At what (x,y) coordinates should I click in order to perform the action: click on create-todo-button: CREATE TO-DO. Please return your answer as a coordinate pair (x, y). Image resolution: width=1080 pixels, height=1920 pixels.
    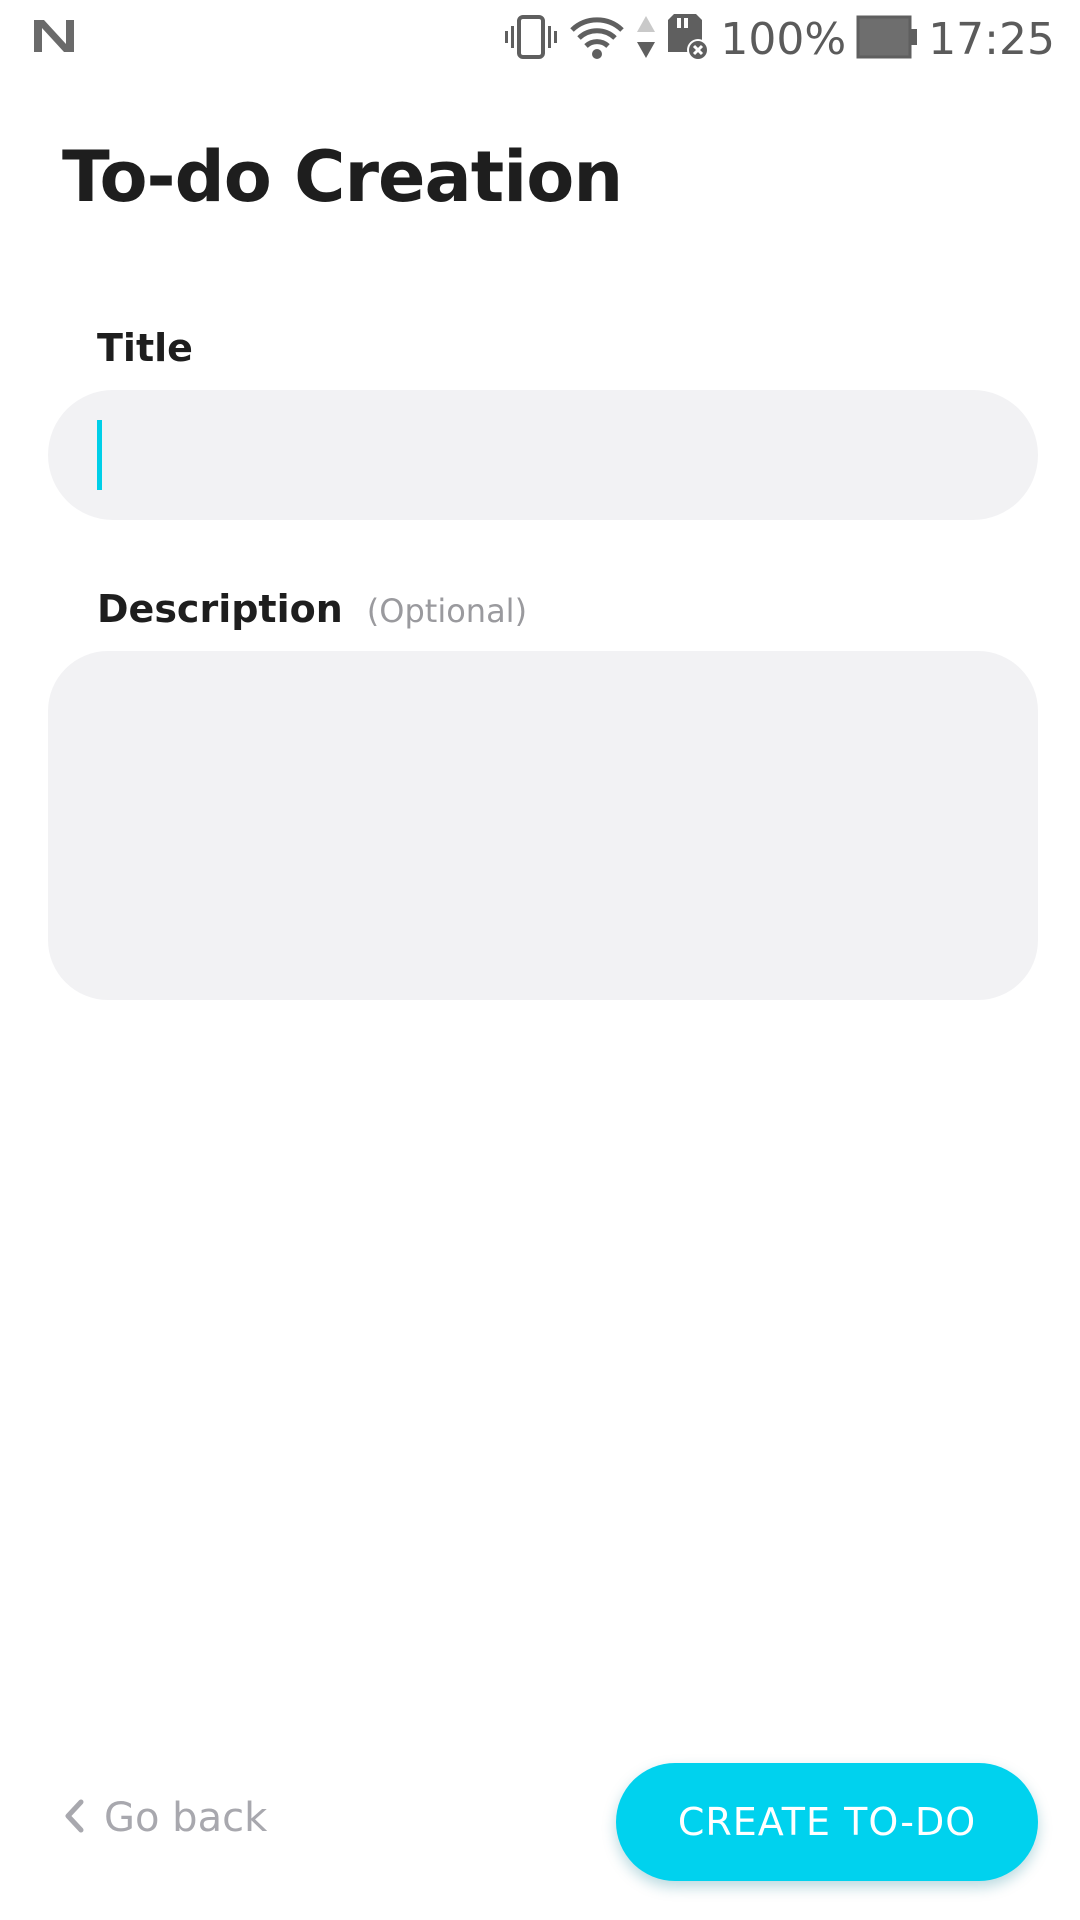
    Looking at the image, I should click on (827, 1822).